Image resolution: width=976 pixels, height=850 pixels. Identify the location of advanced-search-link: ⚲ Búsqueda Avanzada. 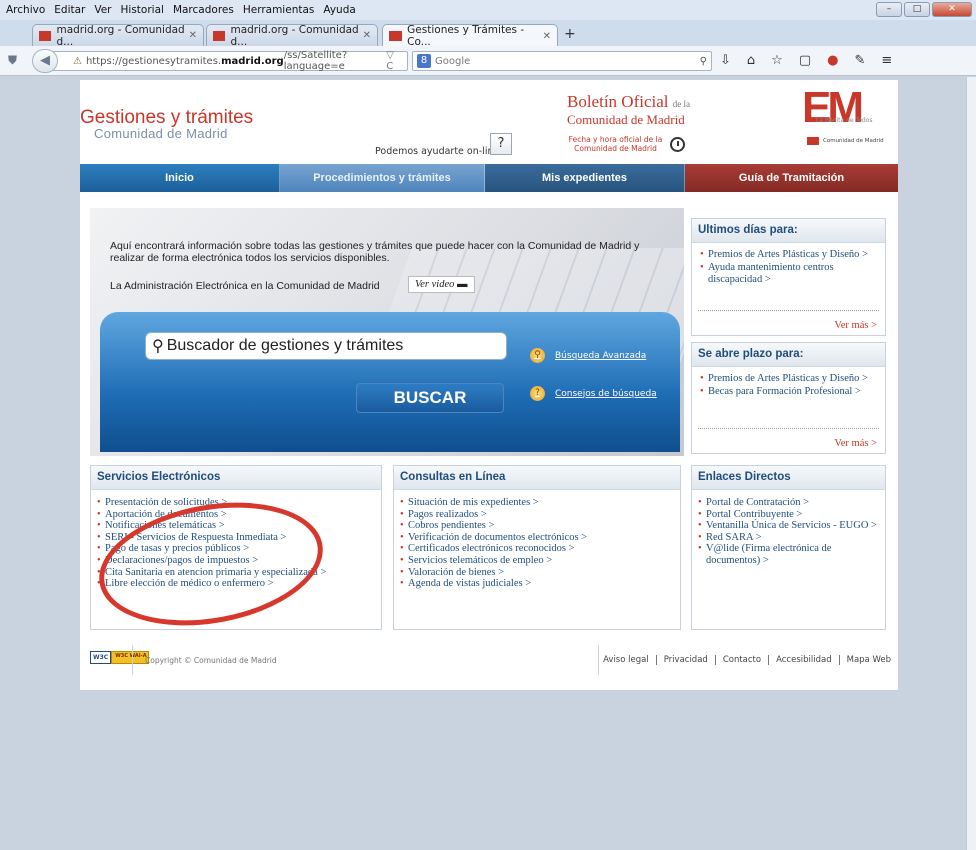
(588, 355).